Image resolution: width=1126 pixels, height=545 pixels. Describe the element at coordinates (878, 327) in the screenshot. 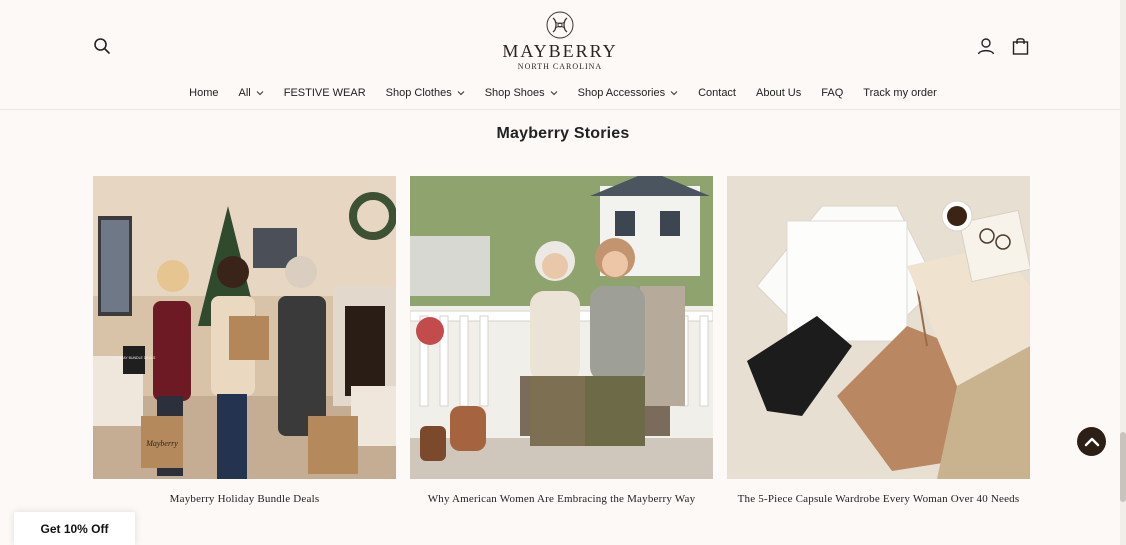

I see `story-image-capsule` at that location.